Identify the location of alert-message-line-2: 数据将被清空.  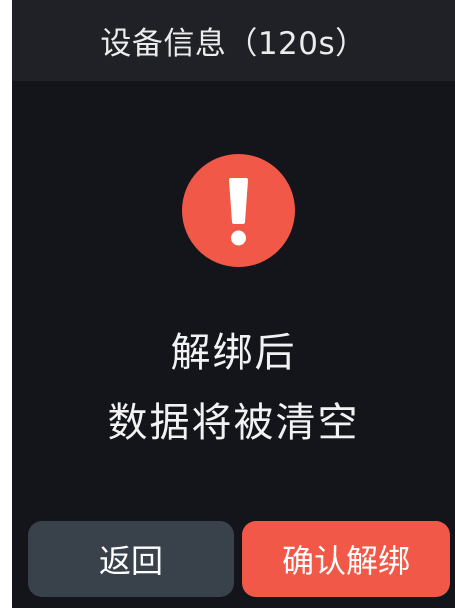
(233, 423).